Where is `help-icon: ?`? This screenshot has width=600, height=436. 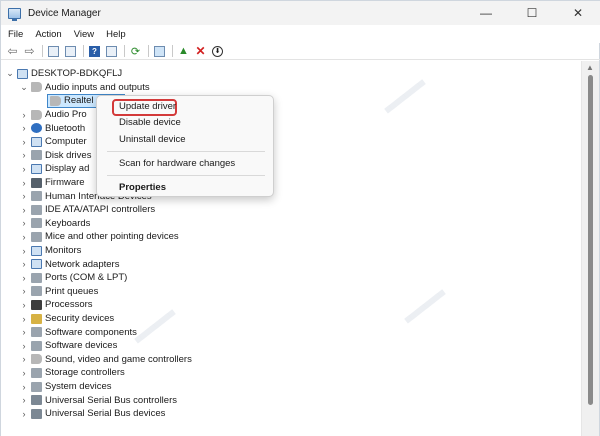 help-icon: ? is located at coordinates (94, 51).